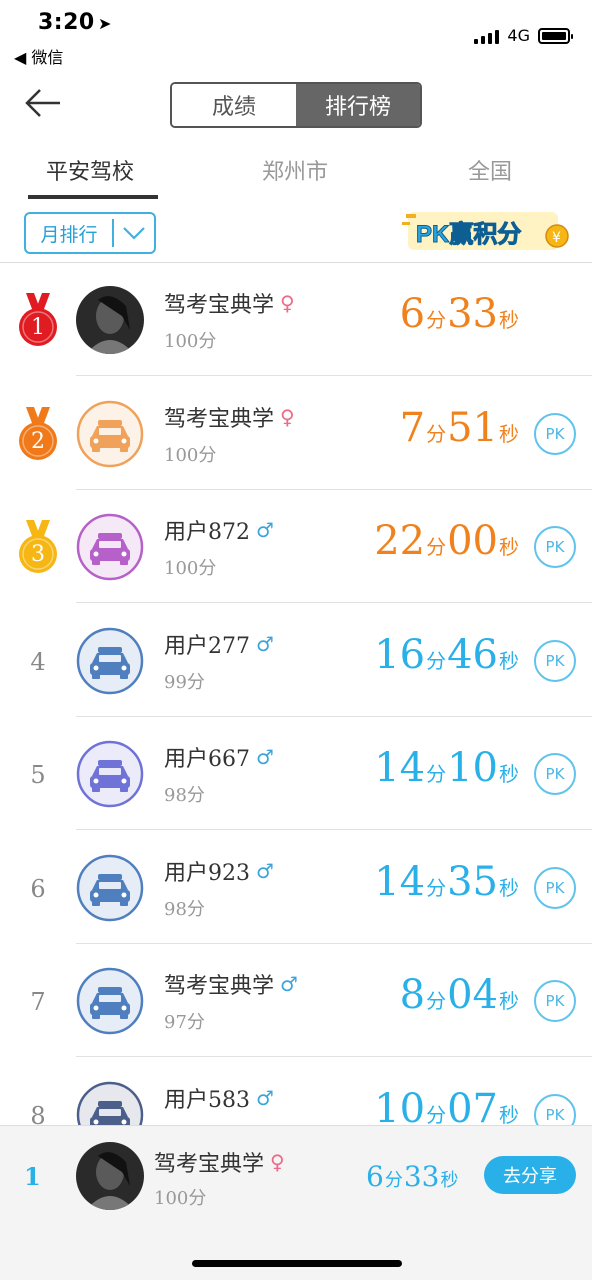 Image resolution: width=592 pixels, height=1280 pixels. Describe the element at coordinates (358, 105) in the screenshot. I see `segment-leaderboard: 排行榜` at that location.